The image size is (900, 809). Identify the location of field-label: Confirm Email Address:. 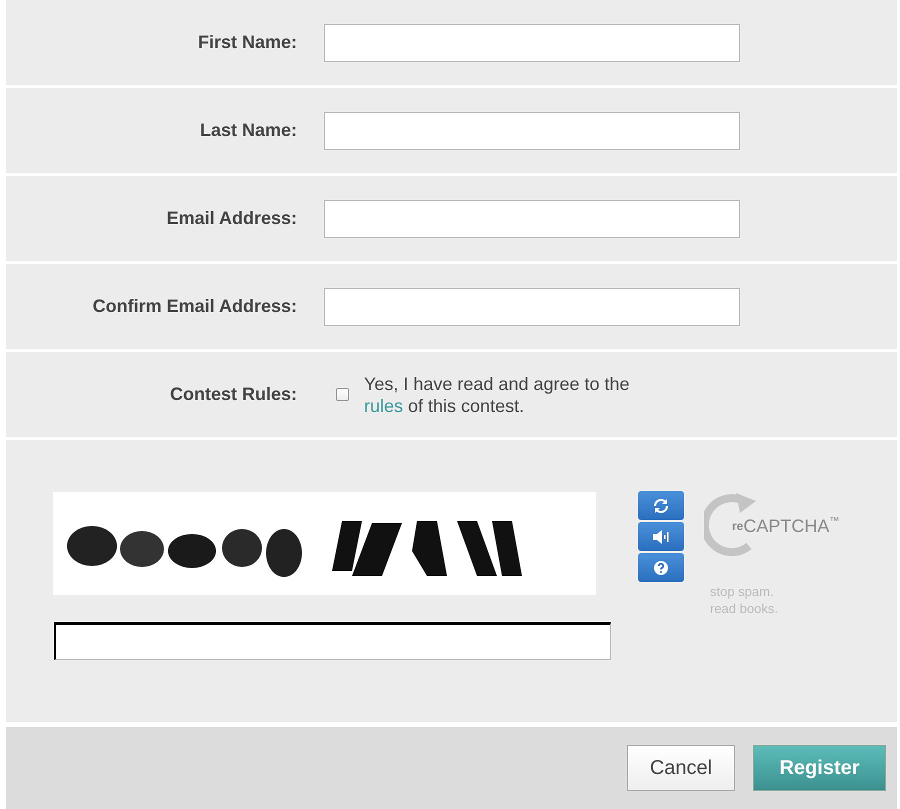
(194, 306).